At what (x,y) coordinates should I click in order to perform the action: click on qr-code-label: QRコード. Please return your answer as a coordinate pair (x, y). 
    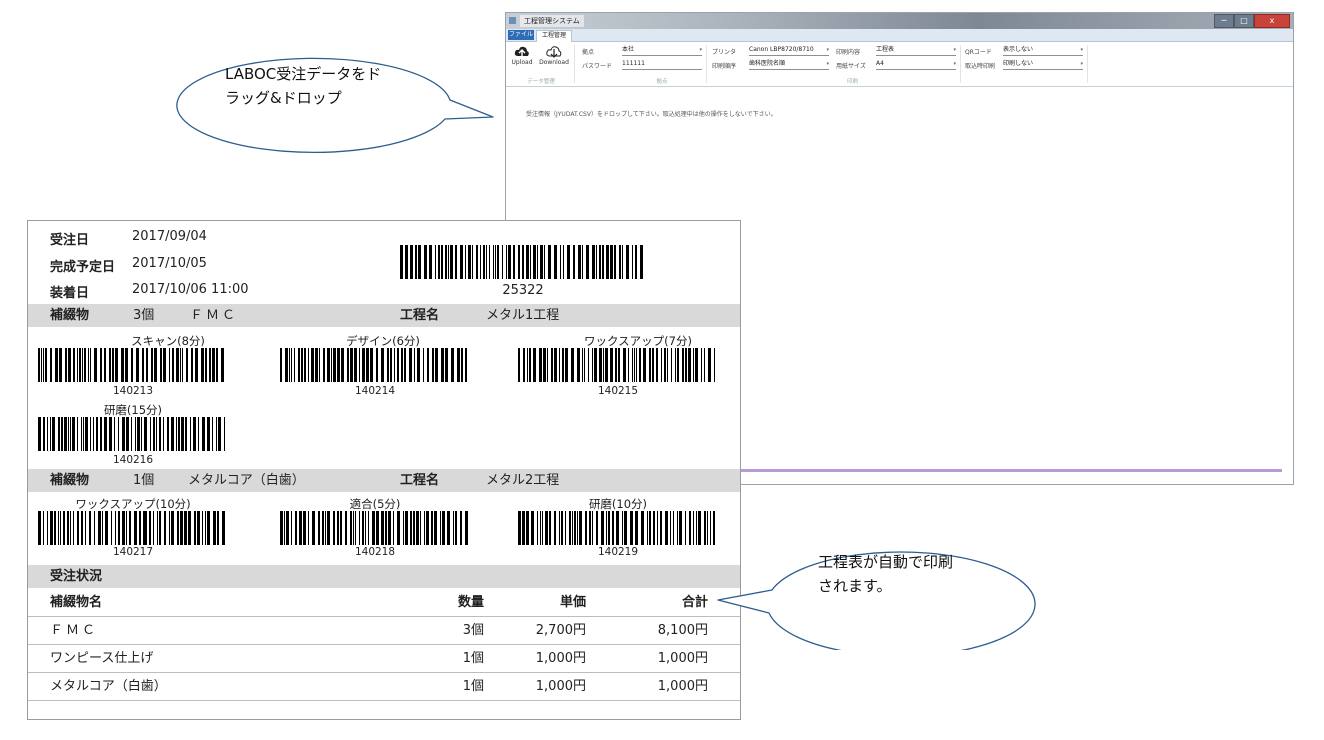
    Looking at the image, I should click on (978, 52).